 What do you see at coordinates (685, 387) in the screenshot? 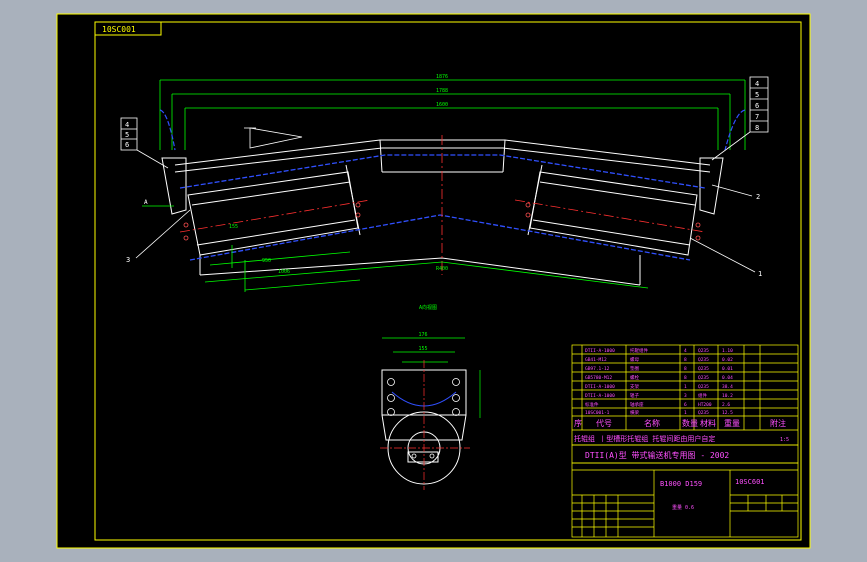
I see `table-row-5-qty: 1` at bounding box center [685, 387].